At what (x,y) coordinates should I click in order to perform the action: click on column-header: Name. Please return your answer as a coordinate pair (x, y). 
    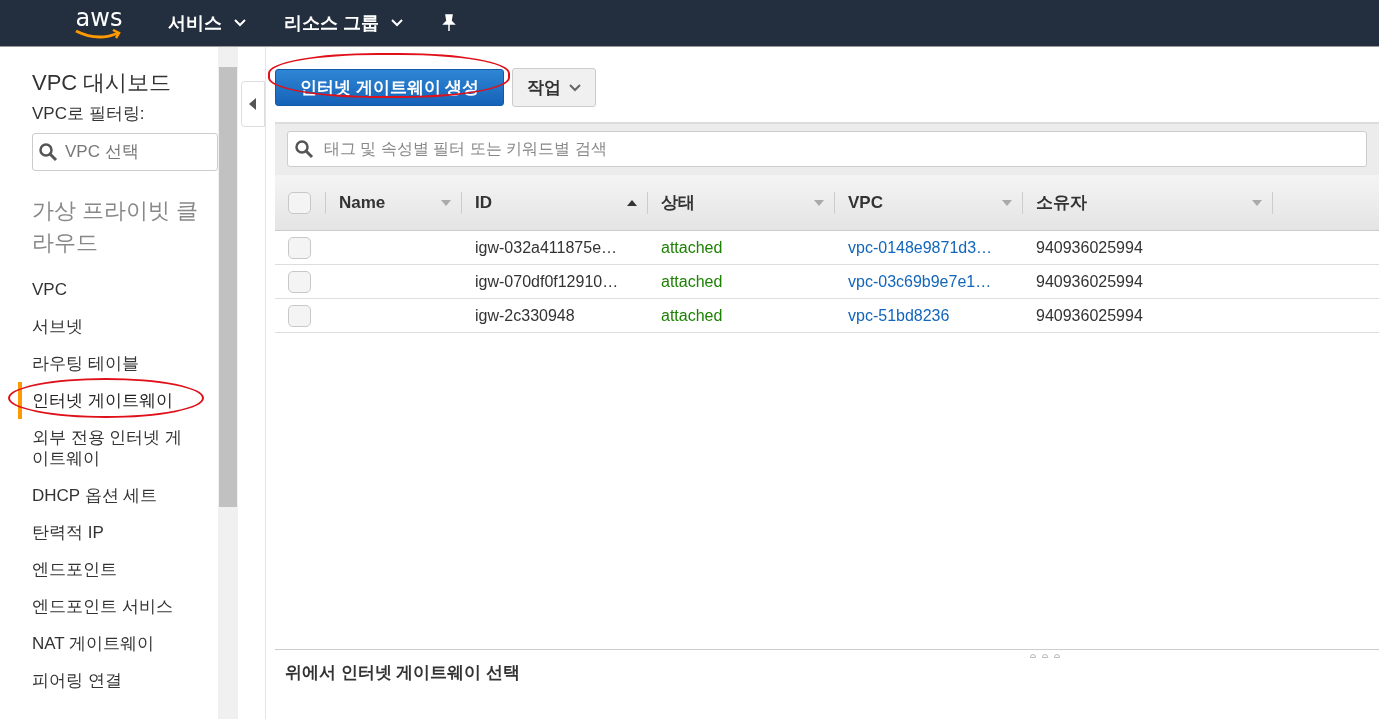
    Looking at the image, I should click on (390, 202).